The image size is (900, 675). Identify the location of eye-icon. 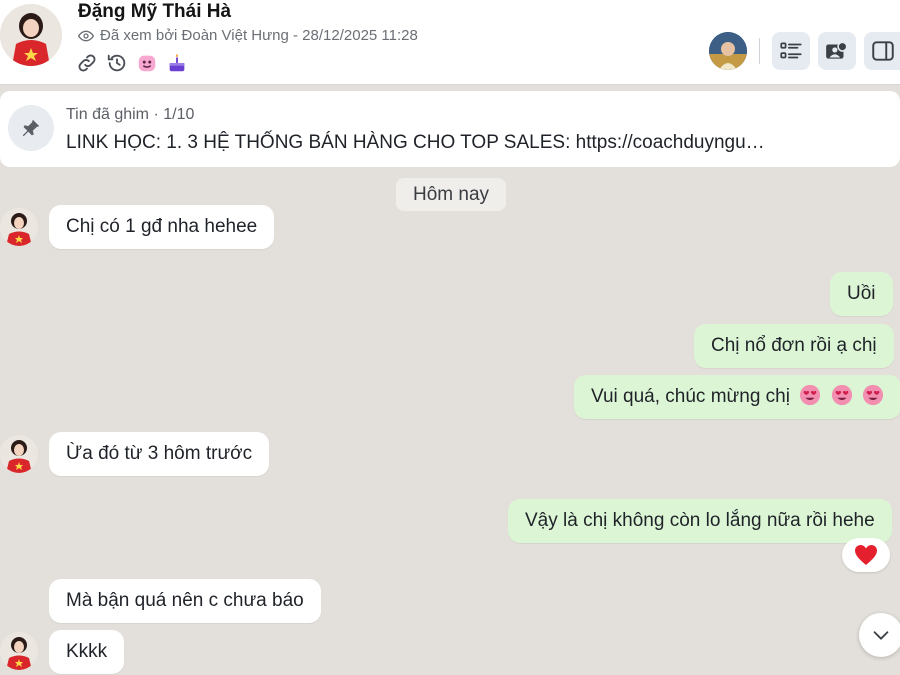
(86, 35).